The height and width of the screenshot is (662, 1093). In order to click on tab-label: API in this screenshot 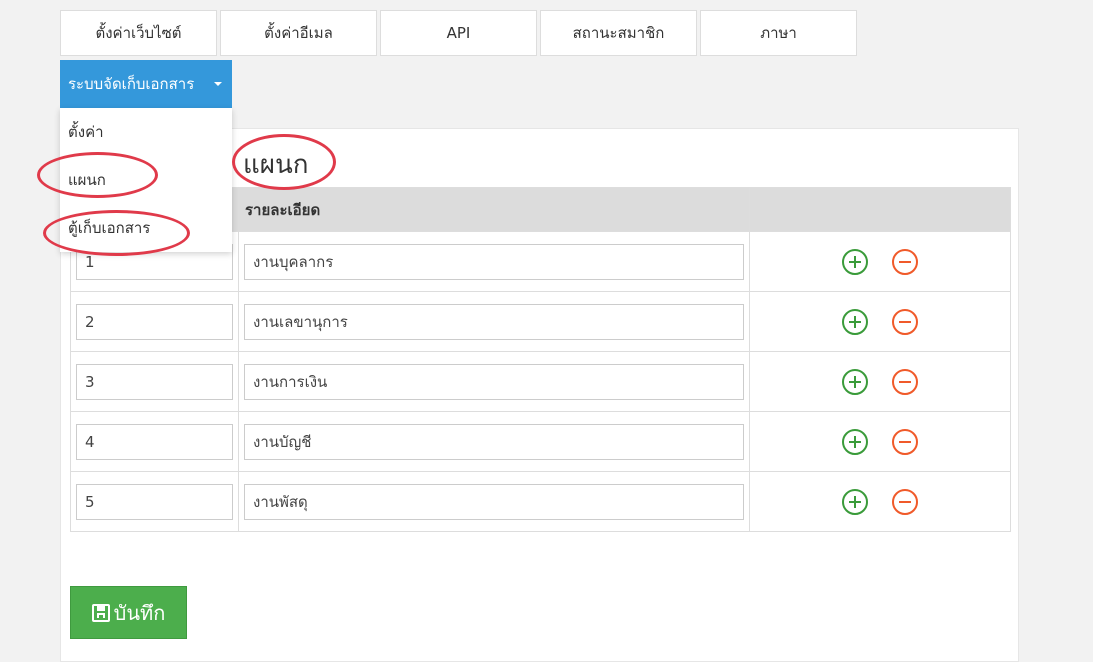, I will do `click(458, 33)`.